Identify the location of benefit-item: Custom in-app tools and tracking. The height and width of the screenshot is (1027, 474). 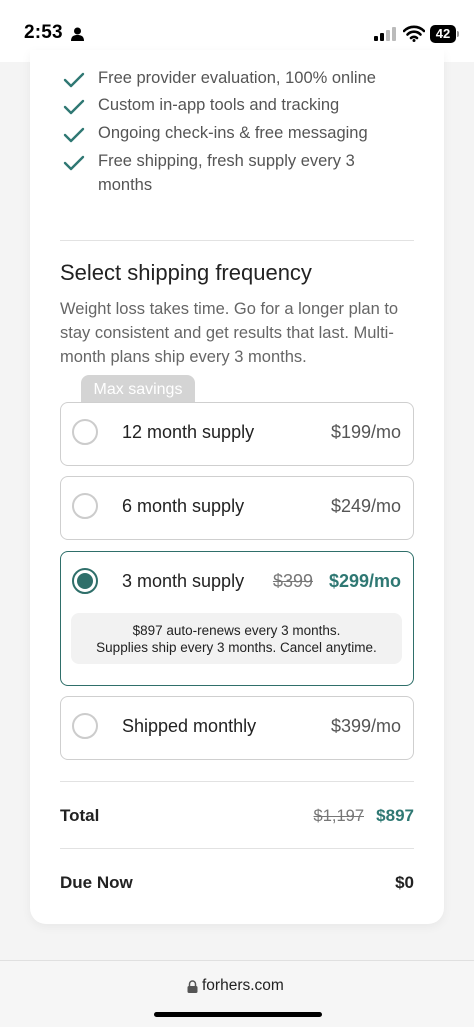
(234, 105).